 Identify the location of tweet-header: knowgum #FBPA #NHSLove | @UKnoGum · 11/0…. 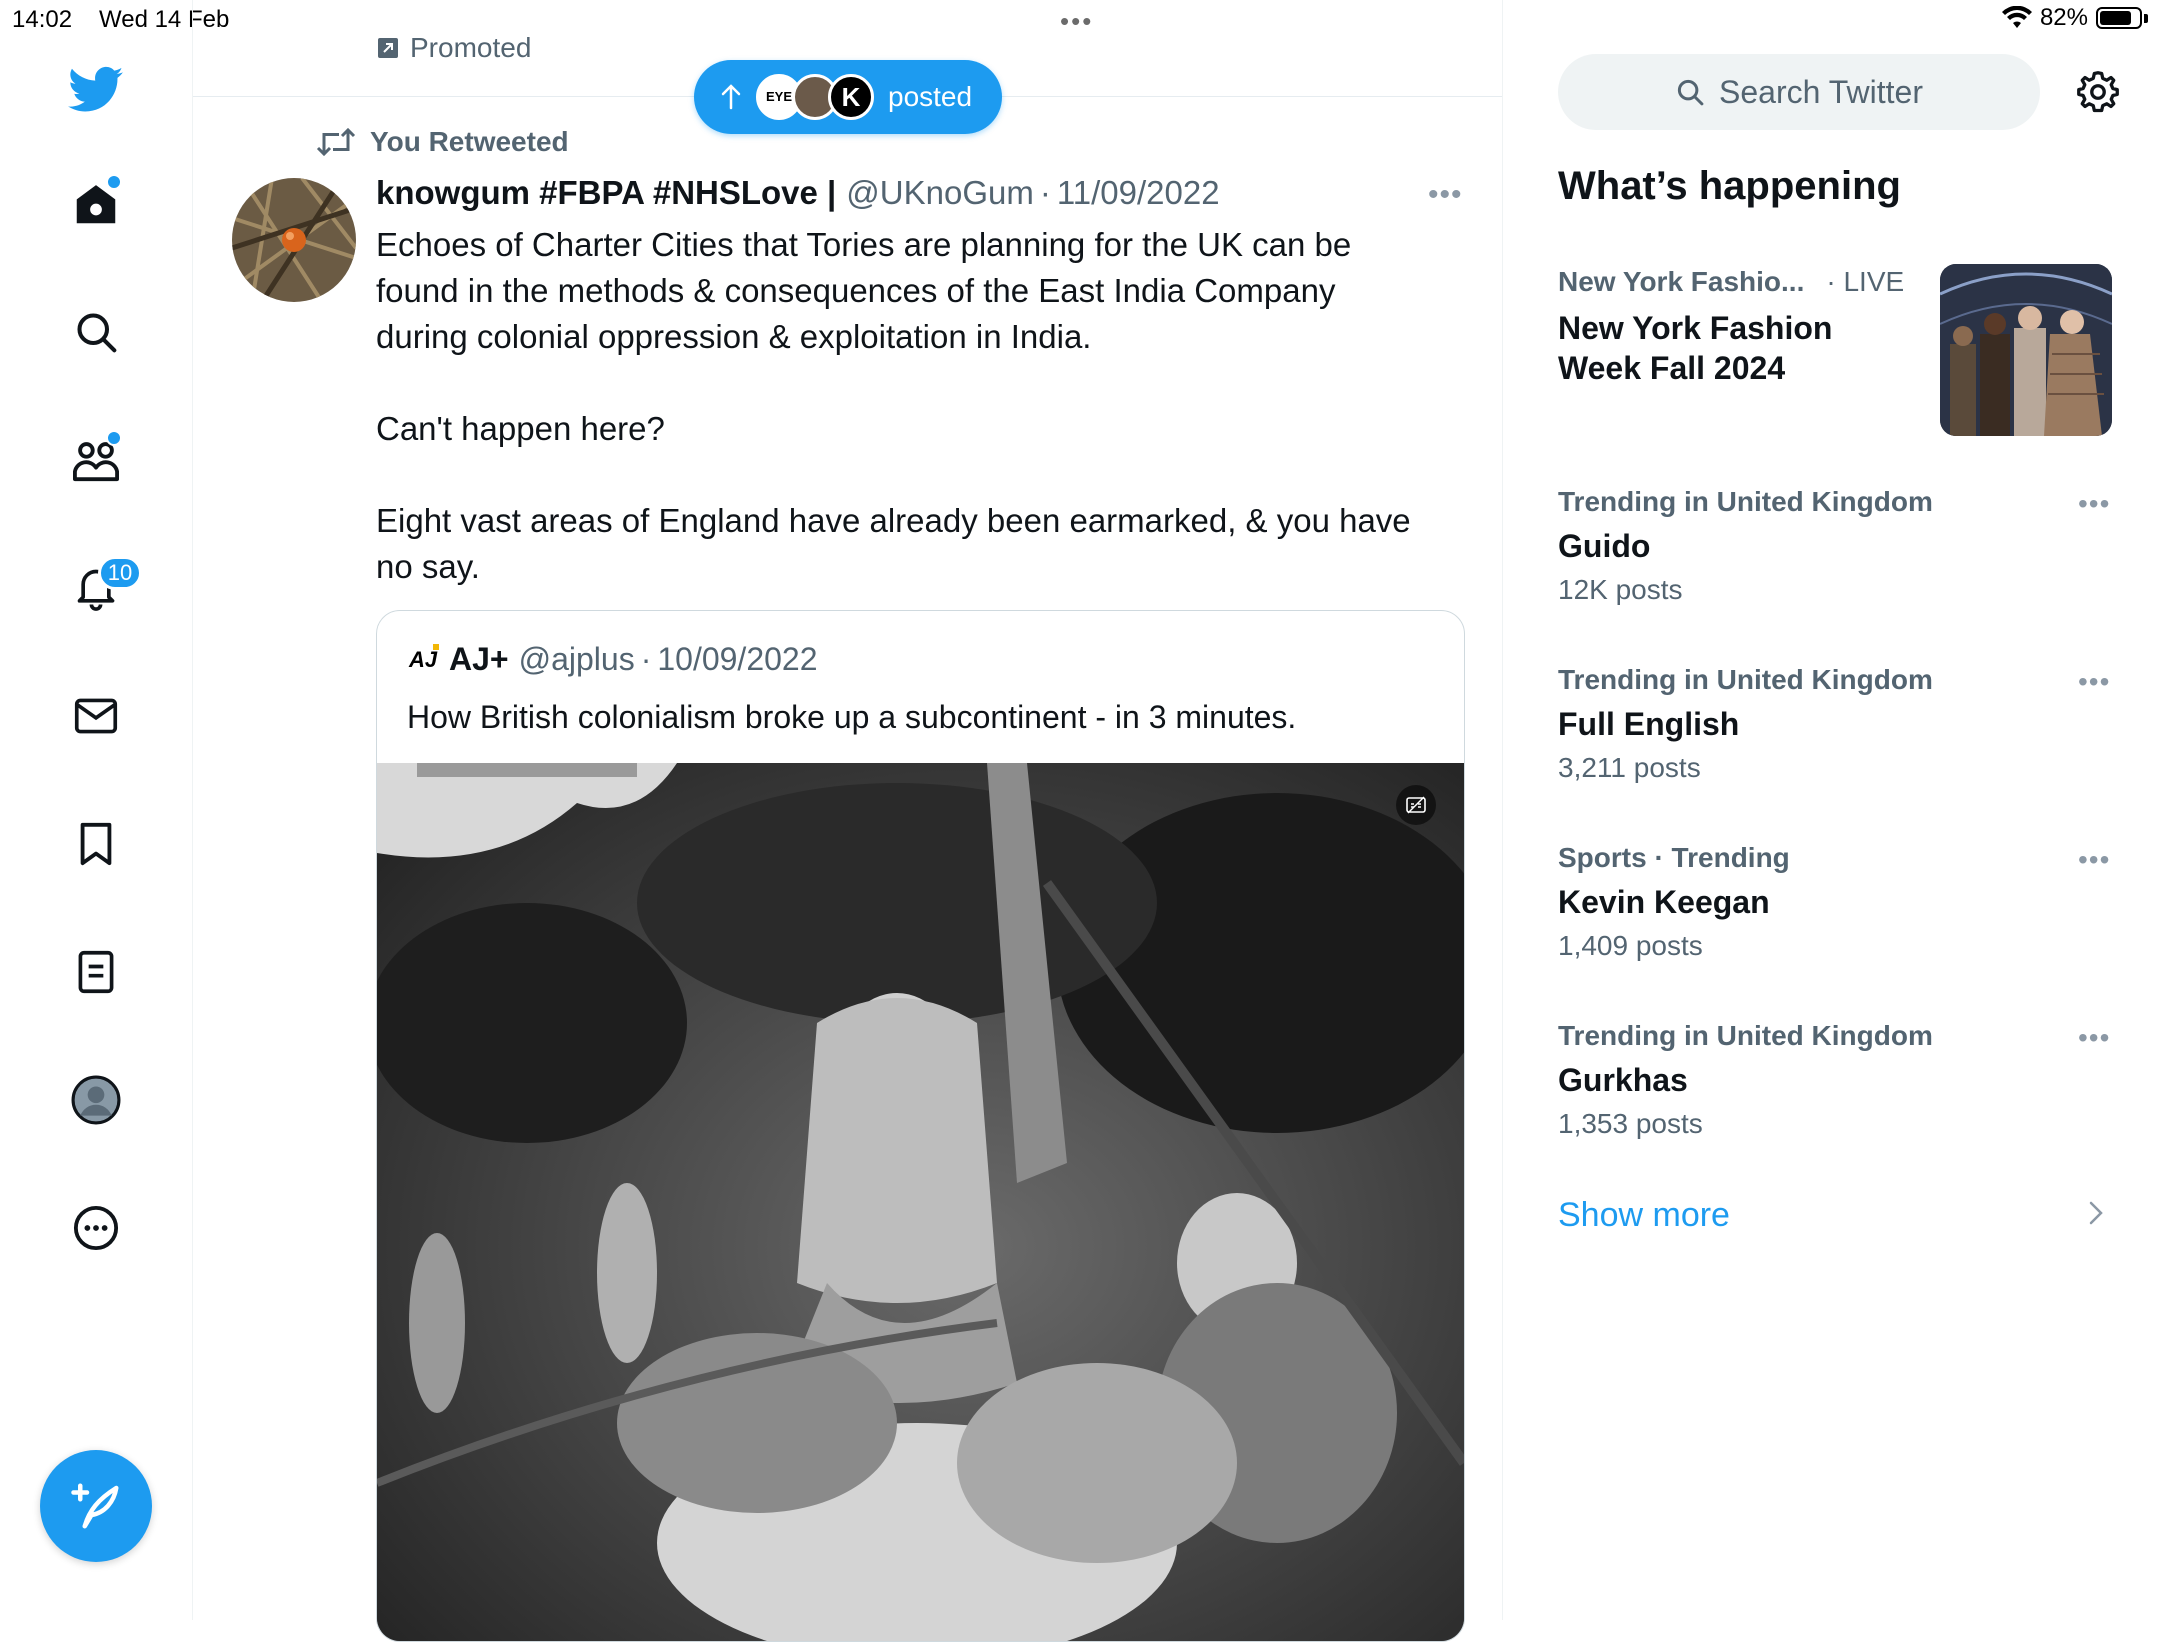
(798, 193).